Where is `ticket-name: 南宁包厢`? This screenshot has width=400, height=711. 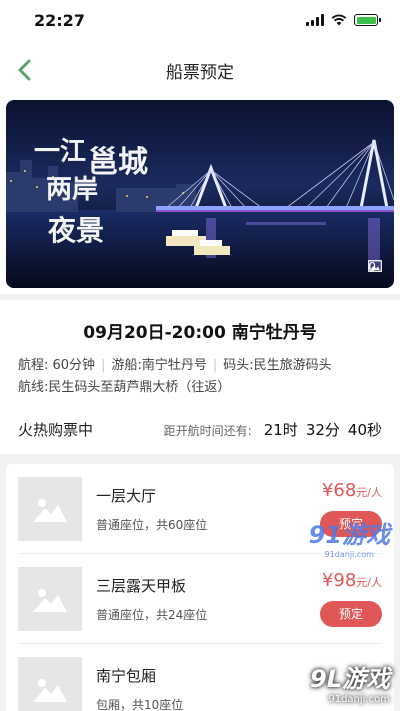
ticket-name: 南宁包厢 is located at coordinates (126, 675).